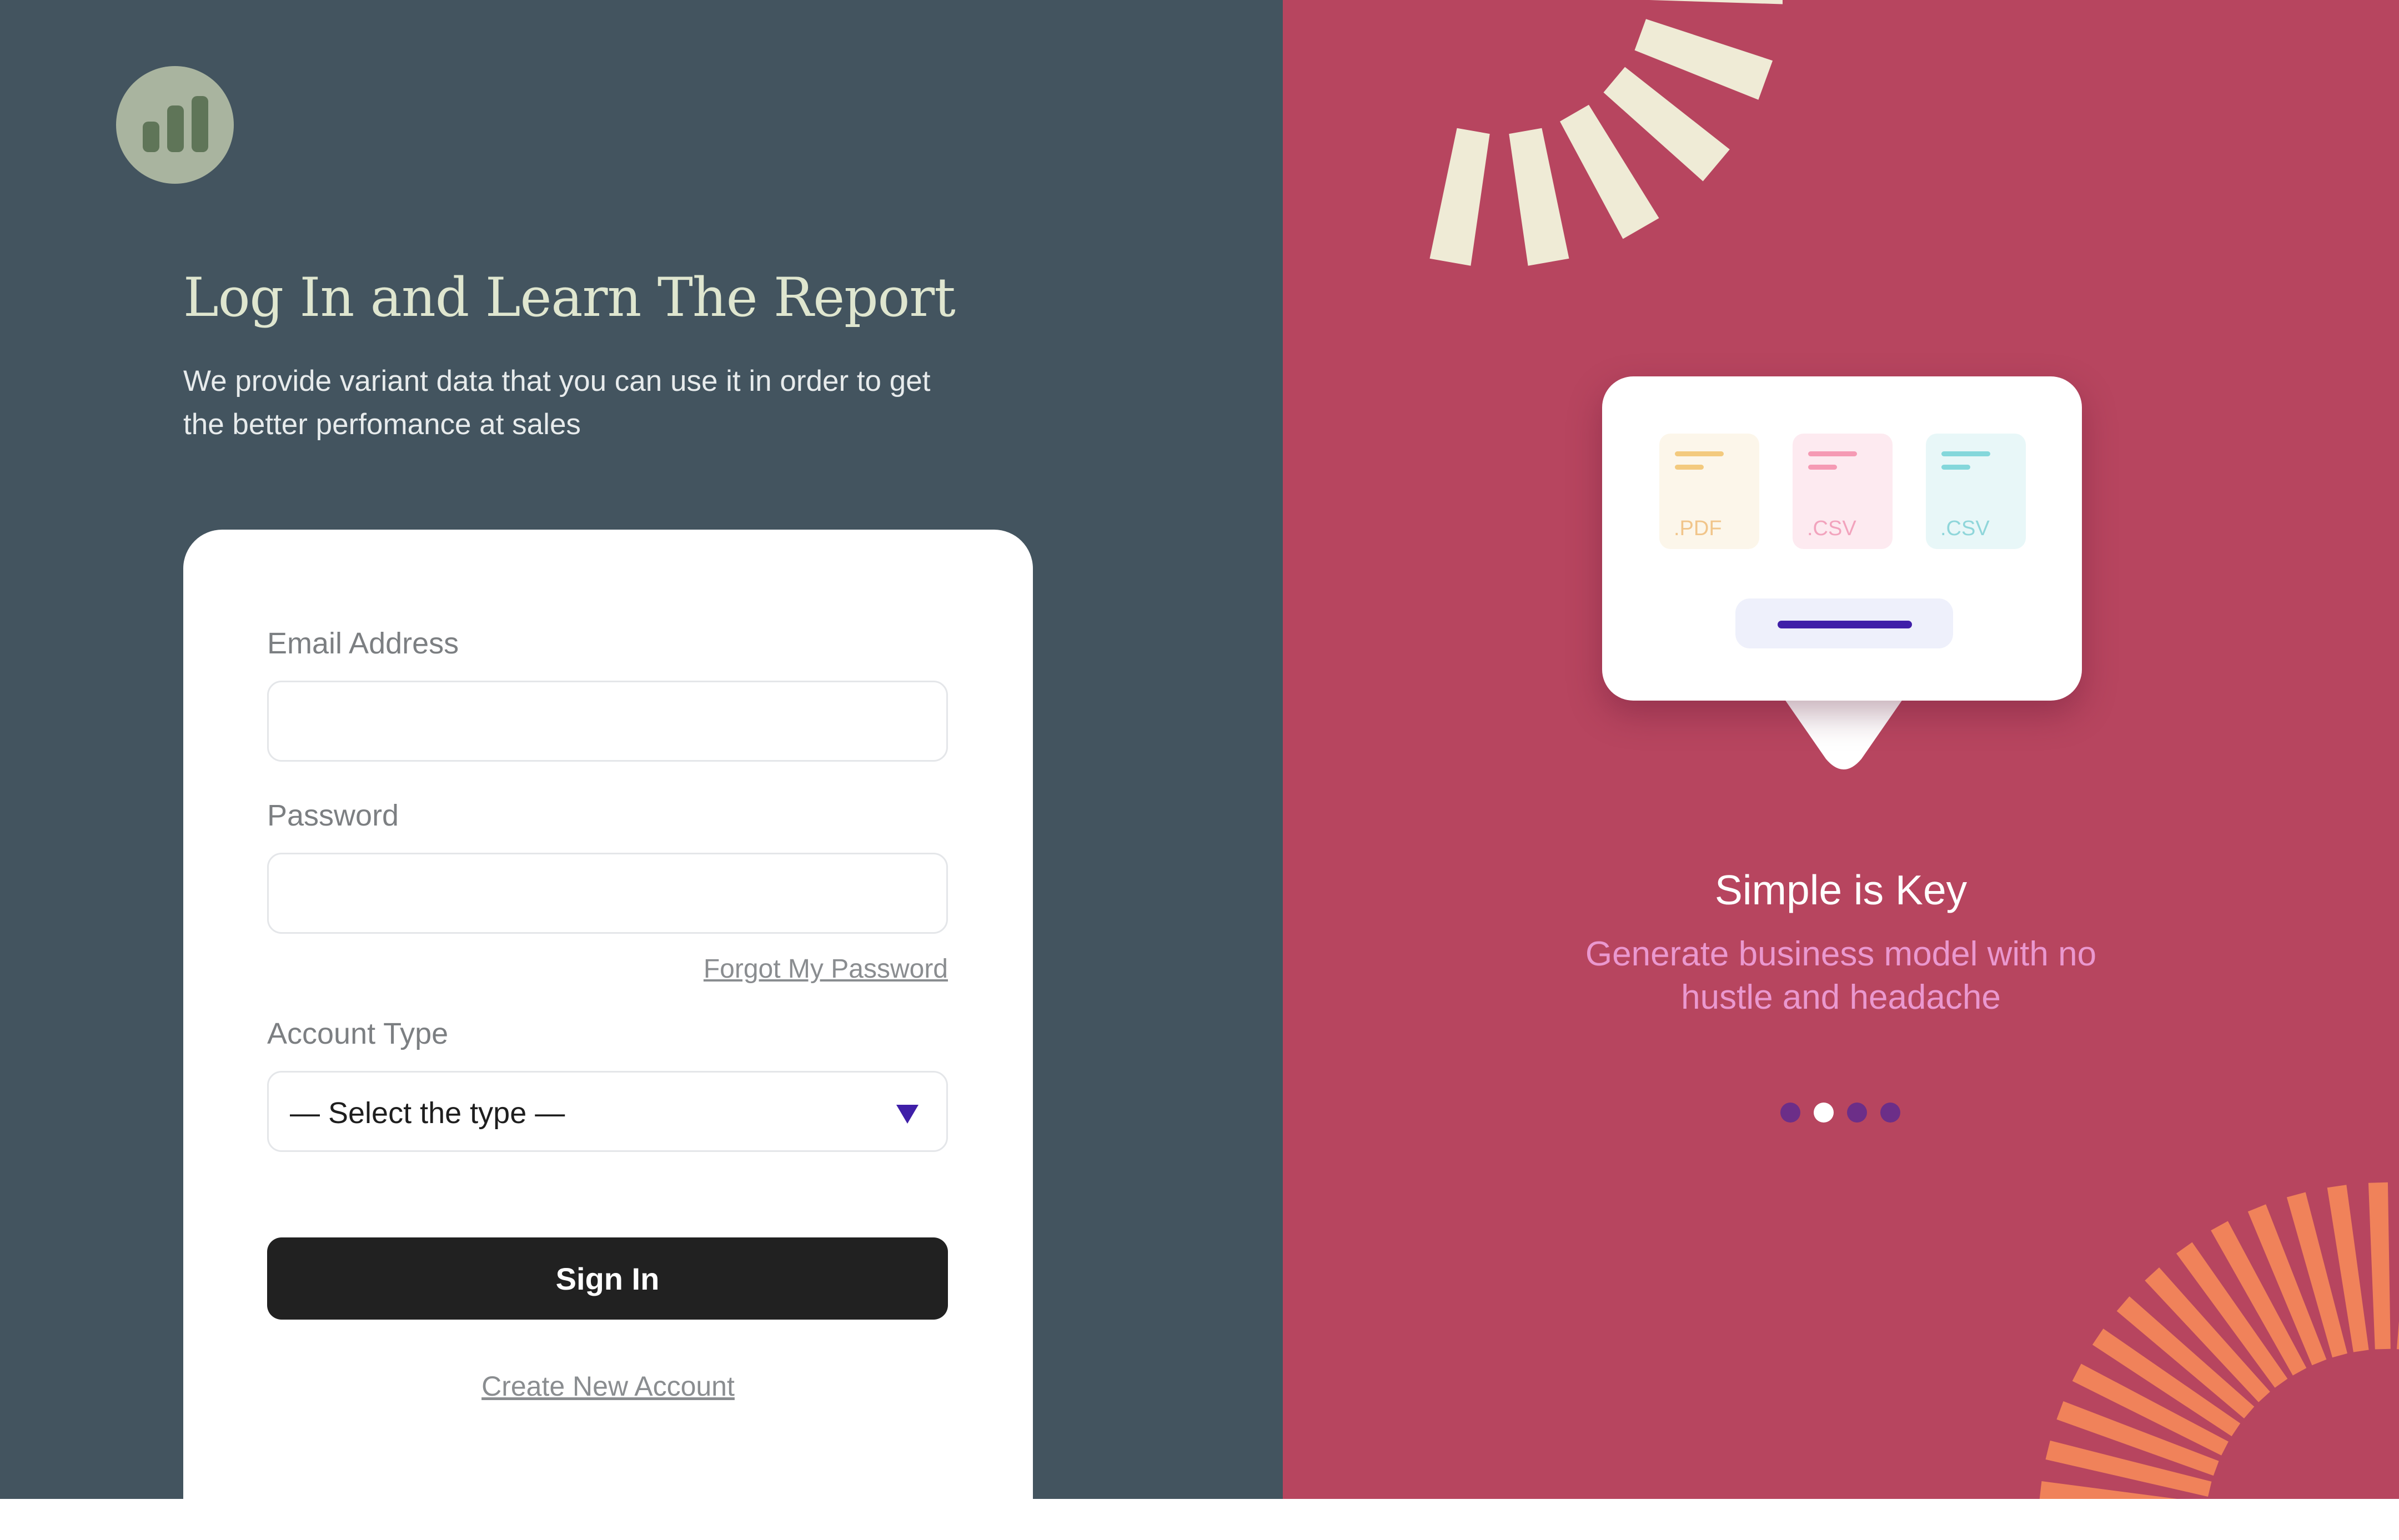 This screenshot has width=2399, height=1540. Describe the element at coordinates (607, 1278) in the screenshot. I see `sign-in-button: Sign In` at that location.